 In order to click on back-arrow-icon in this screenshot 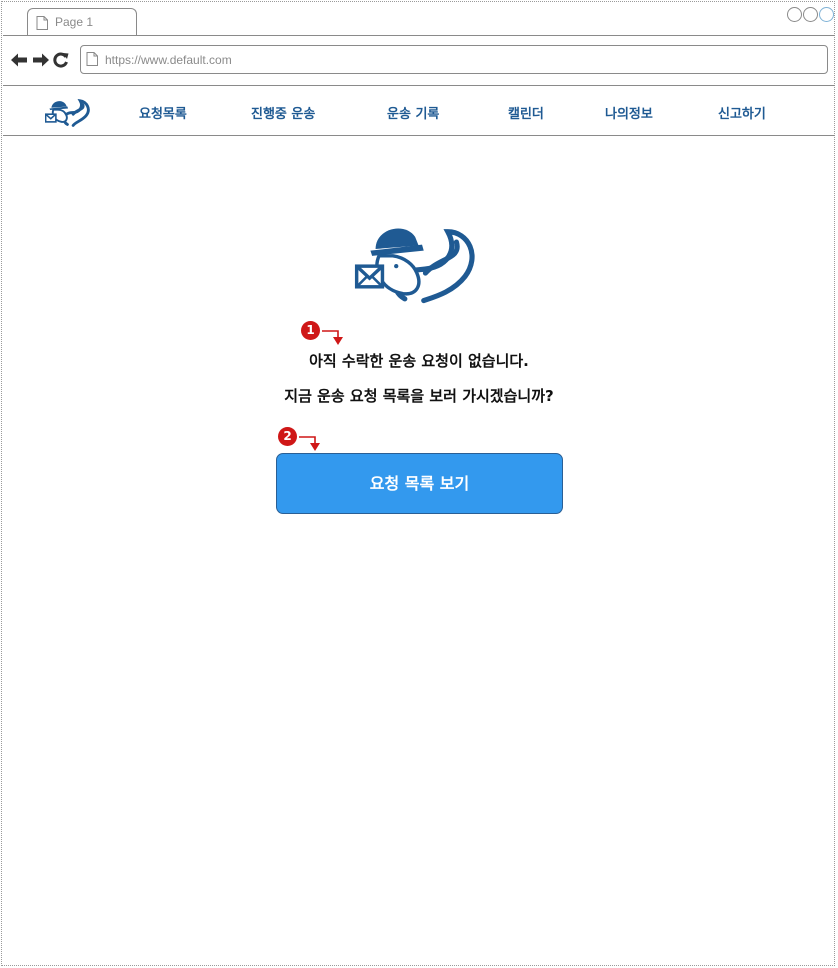, I will do `click(19, 60)`.